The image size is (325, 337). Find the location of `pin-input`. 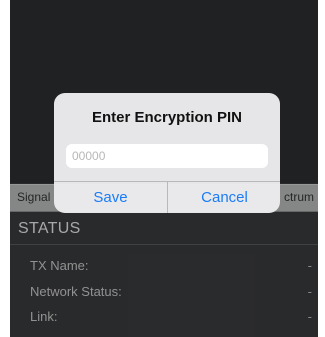

pin-input is located at coordinates (167, 156).